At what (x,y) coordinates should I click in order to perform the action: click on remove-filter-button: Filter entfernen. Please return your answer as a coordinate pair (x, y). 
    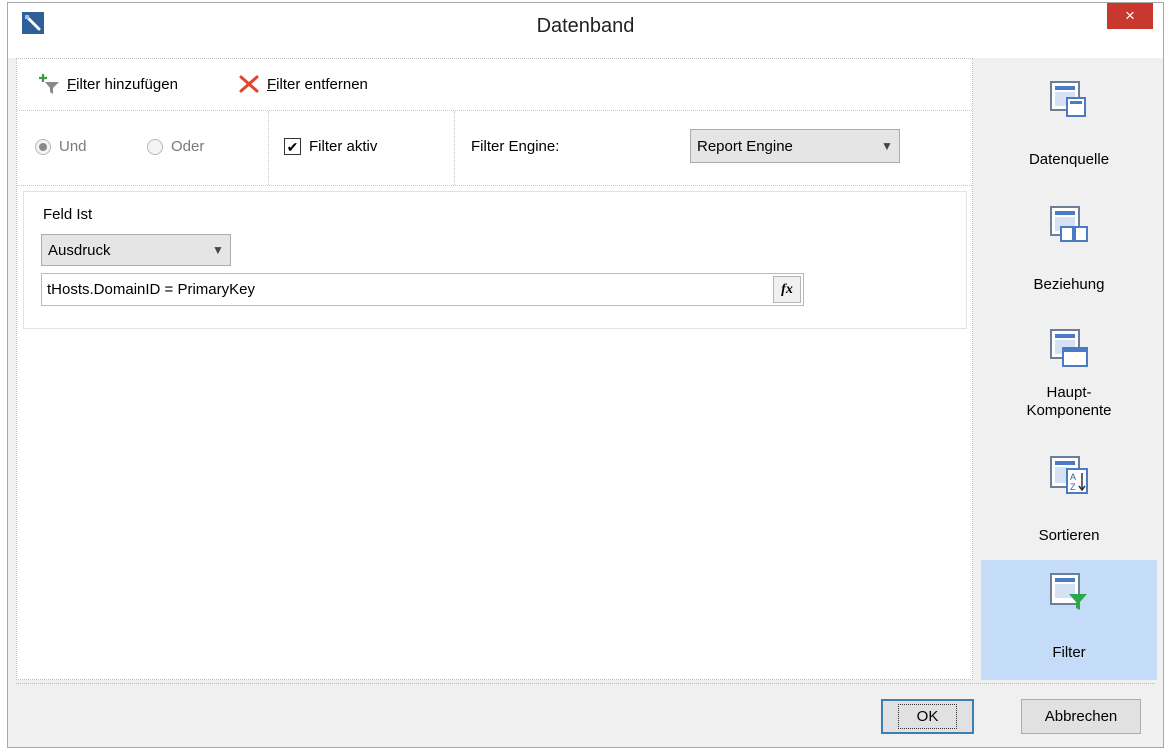
    Looking at the image, I should click on (302, 84).